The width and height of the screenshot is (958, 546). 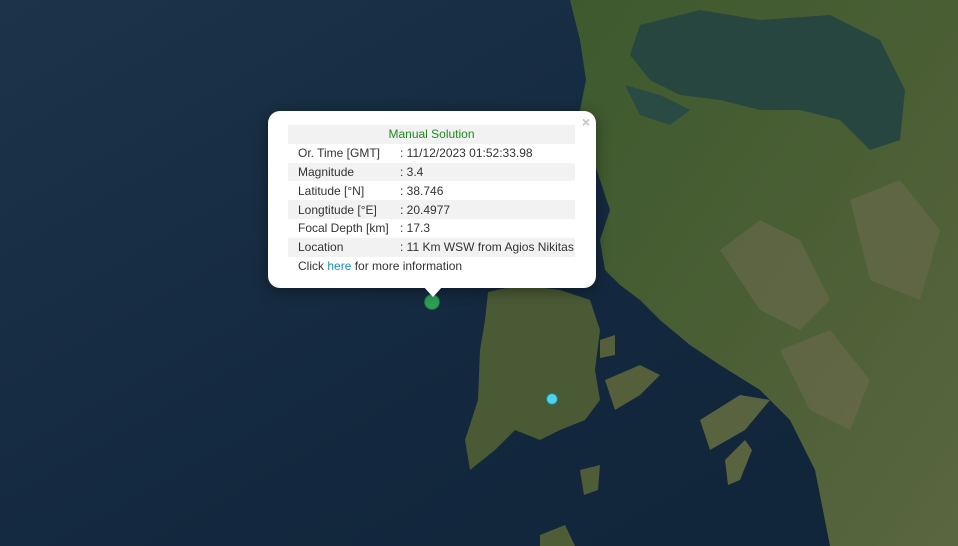 I want to click on more-info-text: Click here for more information, so click(x=380, y=266).